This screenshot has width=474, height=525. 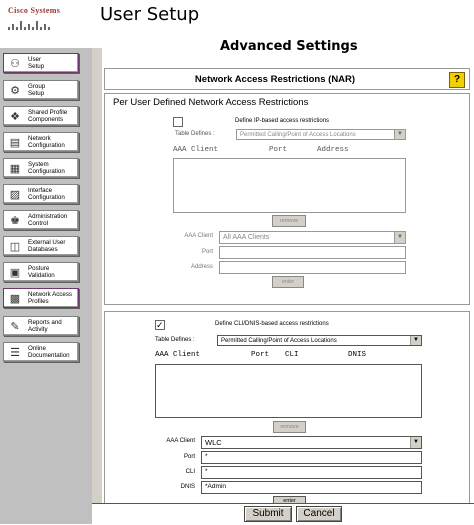 What do you see at coordinates (311, 442) in the screenshot?
I see `aaa-client-select: WLC ▼` at bounding box center [311, 442].